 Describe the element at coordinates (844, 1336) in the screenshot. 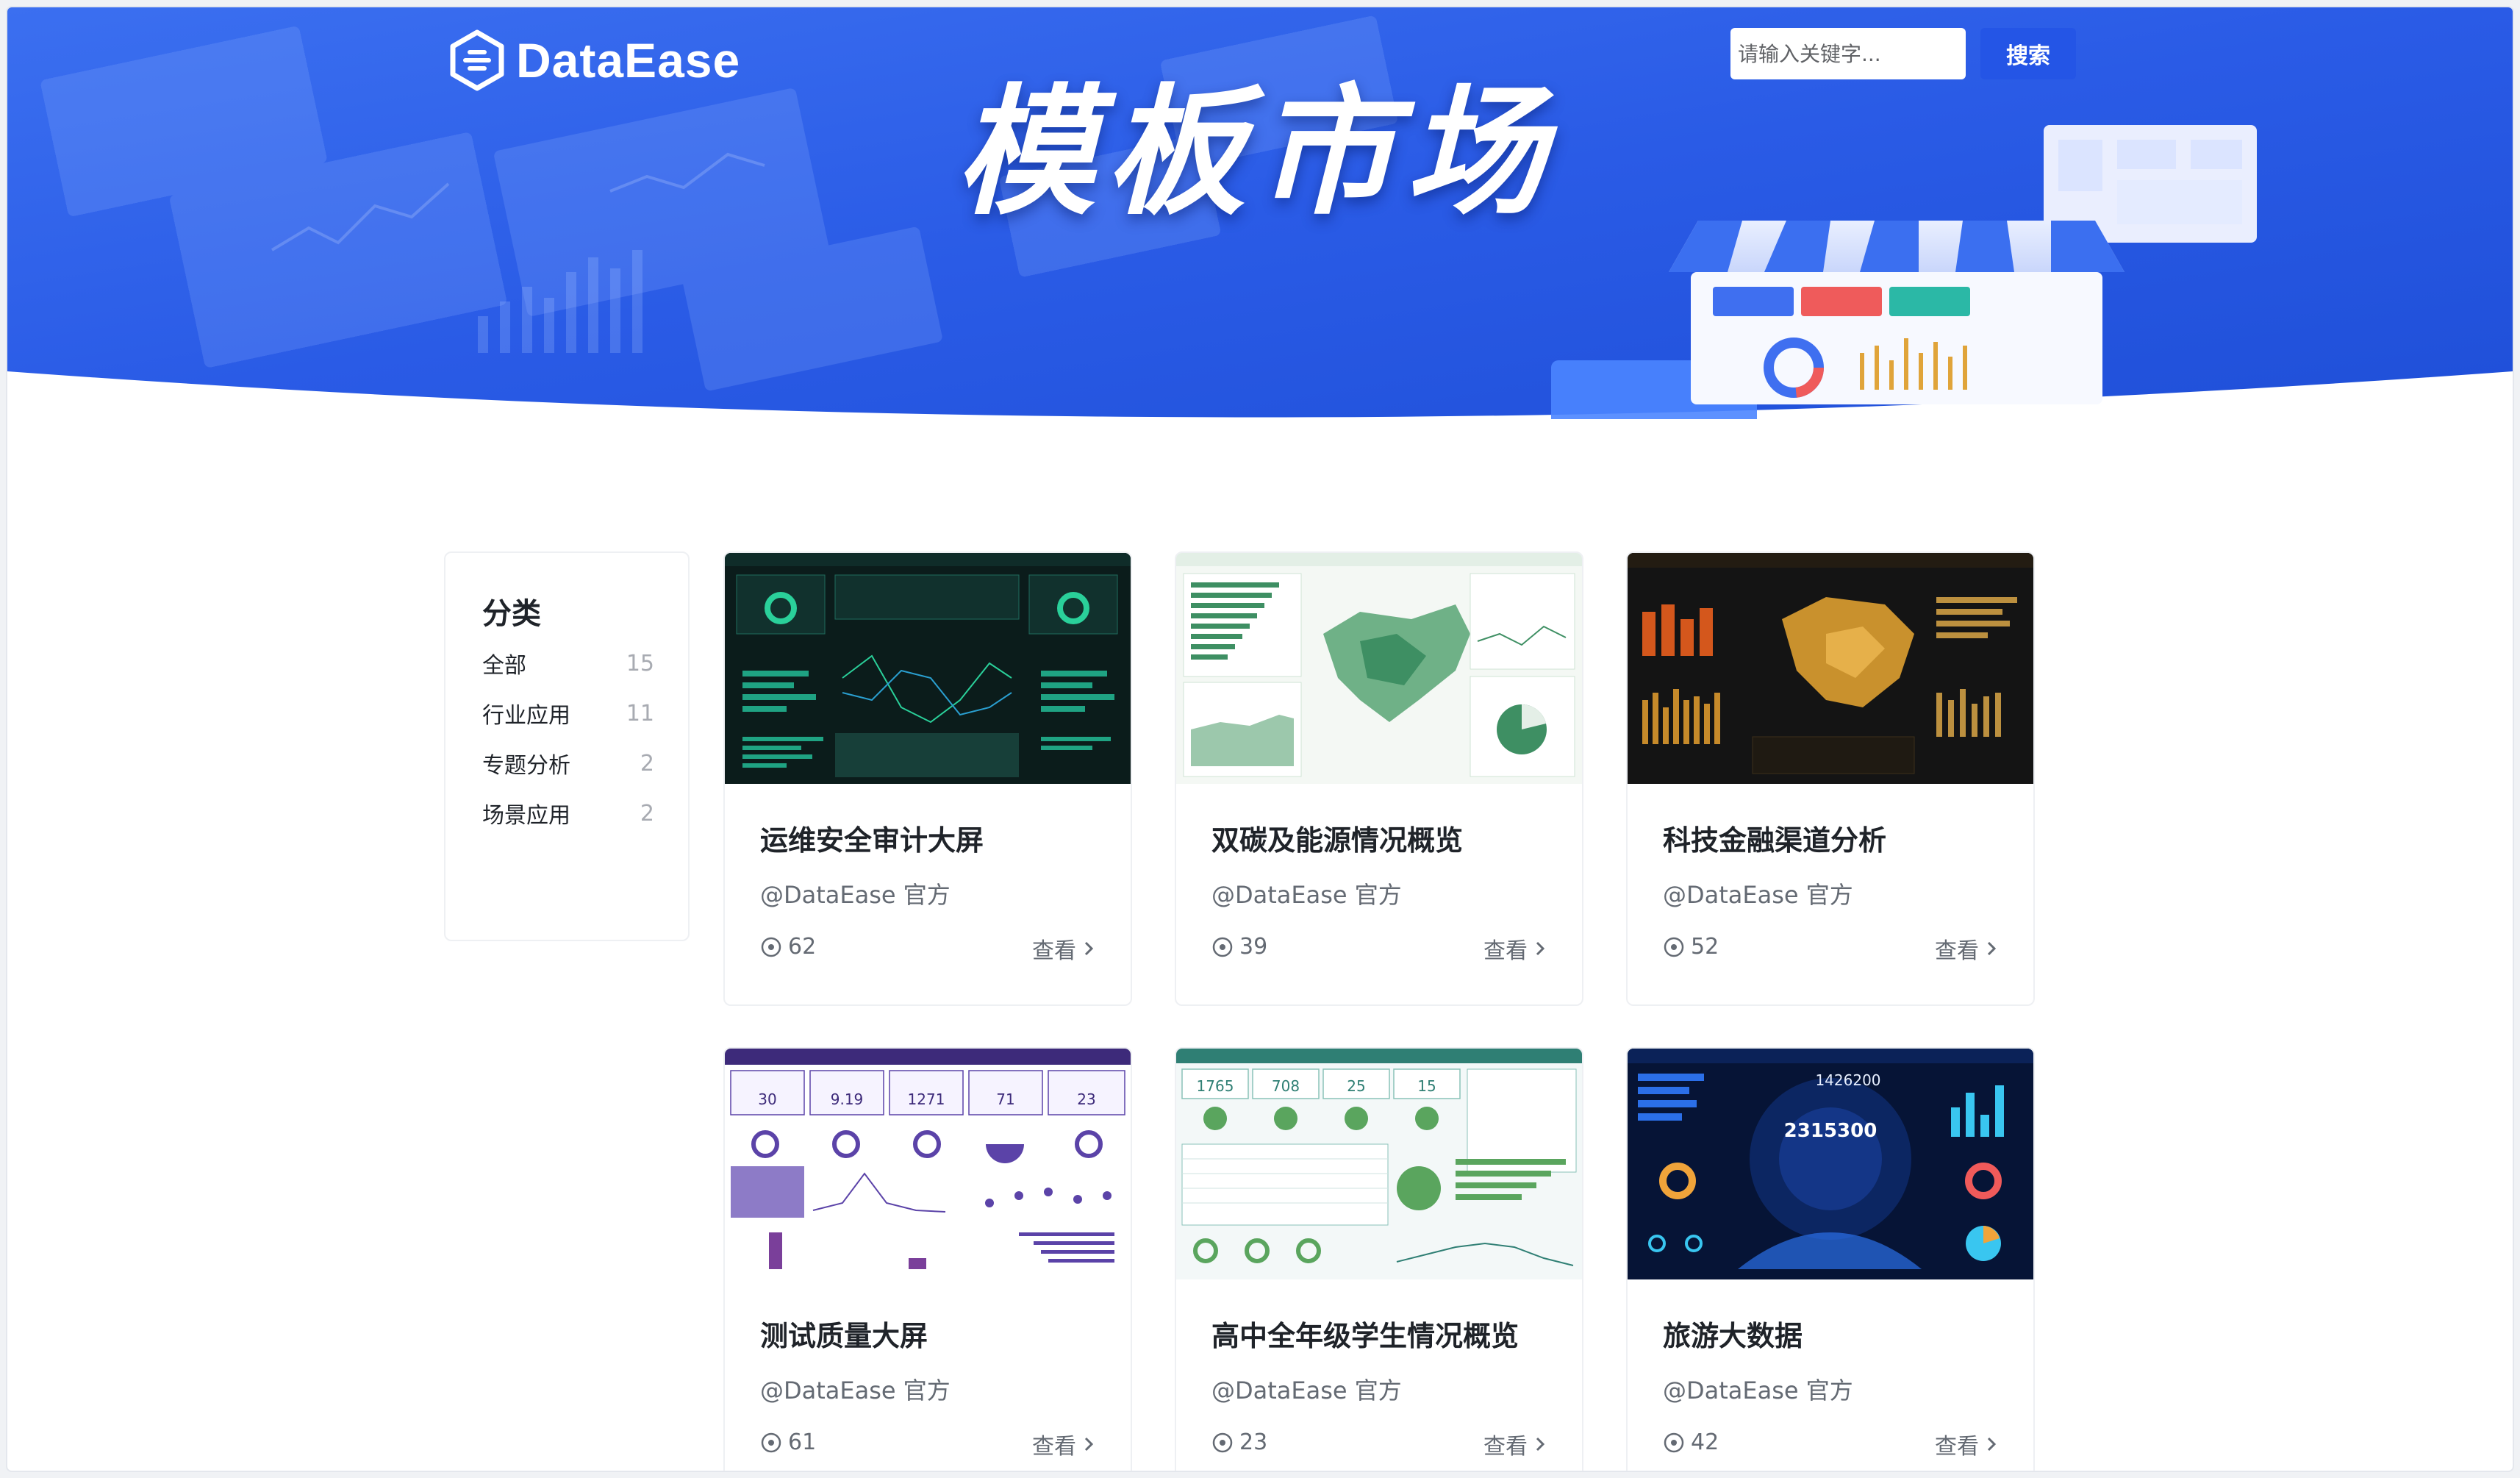

I see `template-title: 测试质量大屏` at that location.